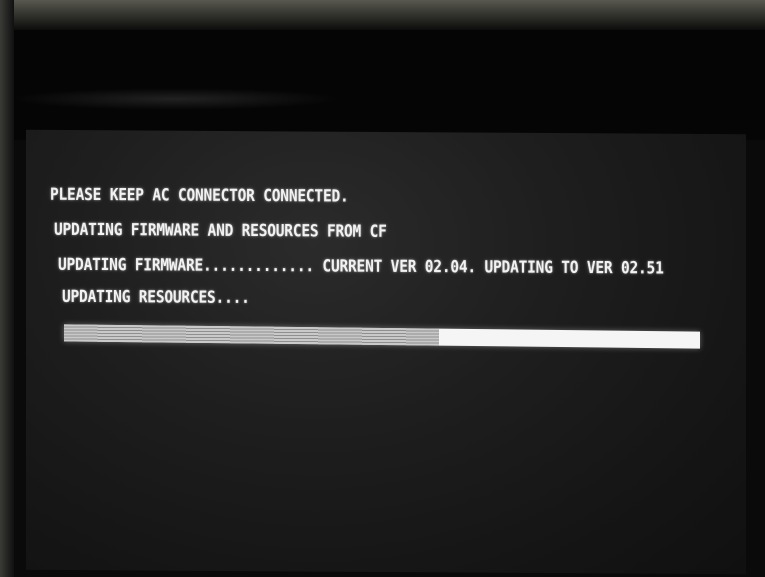 The width and height of the screenshot is (765, 577). I want to click on monitor-bezel-top, so click(382, 15).